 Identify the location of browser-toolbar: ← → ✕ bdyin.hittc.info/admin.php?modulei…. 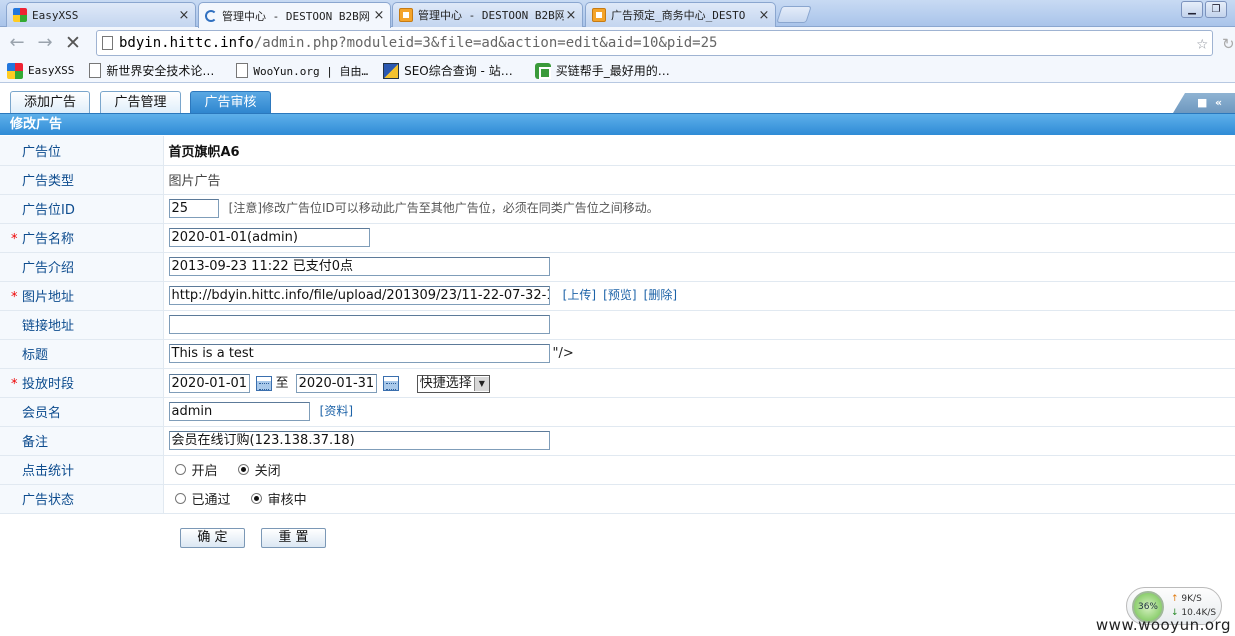
(617, 43).